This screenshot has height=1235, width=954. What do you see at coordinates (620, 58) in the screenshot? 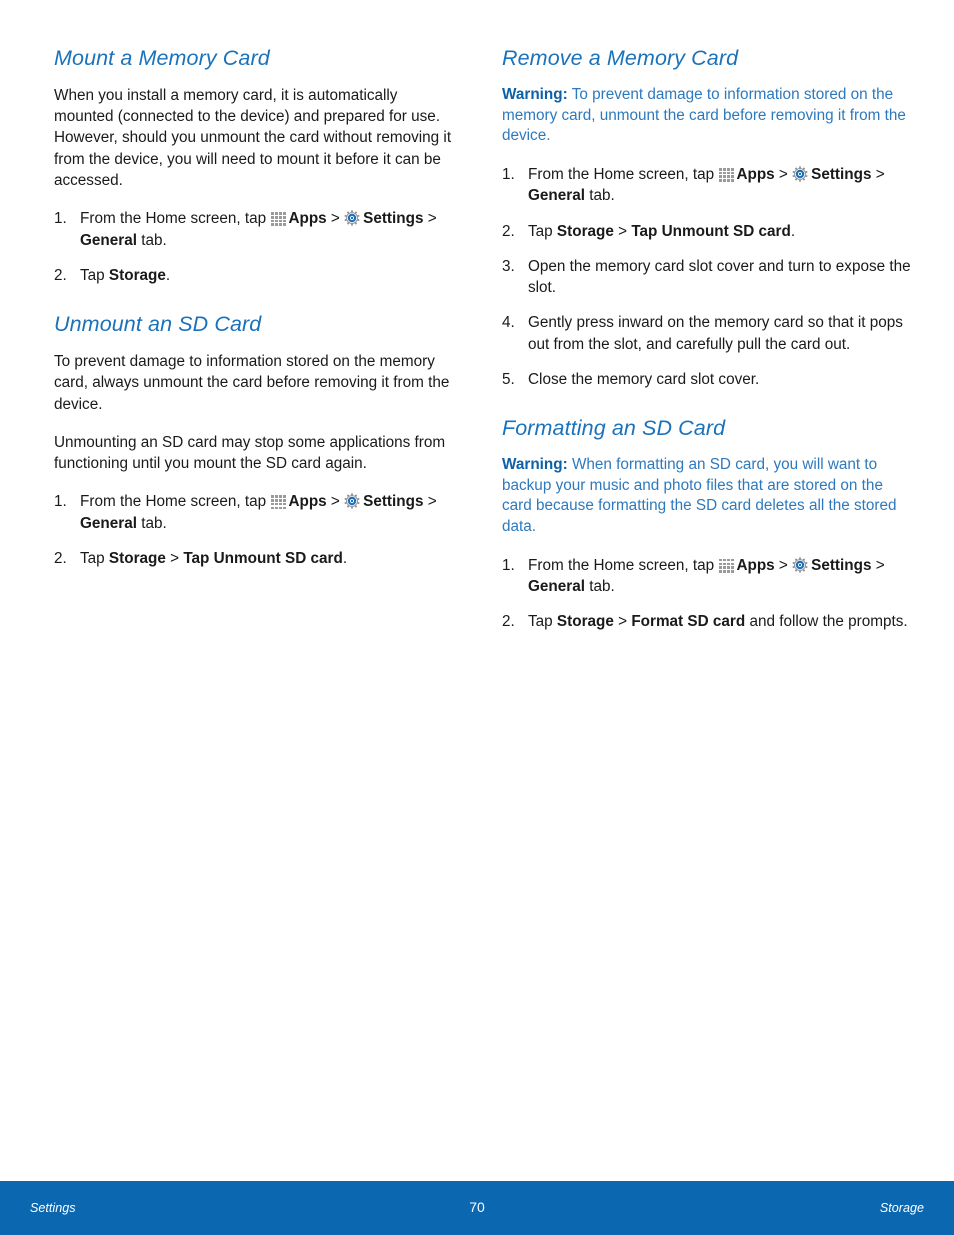
I see `section-heading: Remove a Memory Card` at bounding box center [620, 58].